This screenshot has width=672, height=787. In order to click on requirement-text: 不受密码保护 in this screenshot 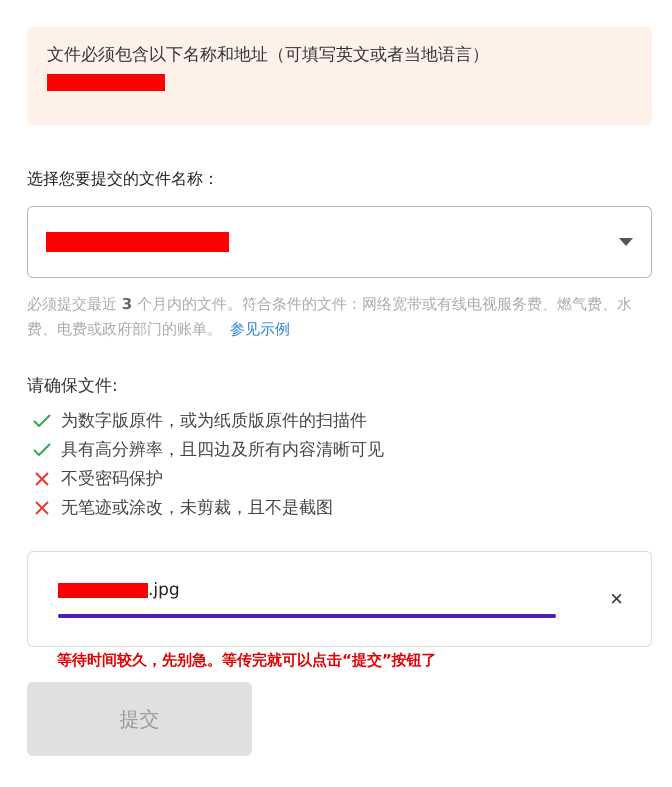, I will do `click(112, 479)`.